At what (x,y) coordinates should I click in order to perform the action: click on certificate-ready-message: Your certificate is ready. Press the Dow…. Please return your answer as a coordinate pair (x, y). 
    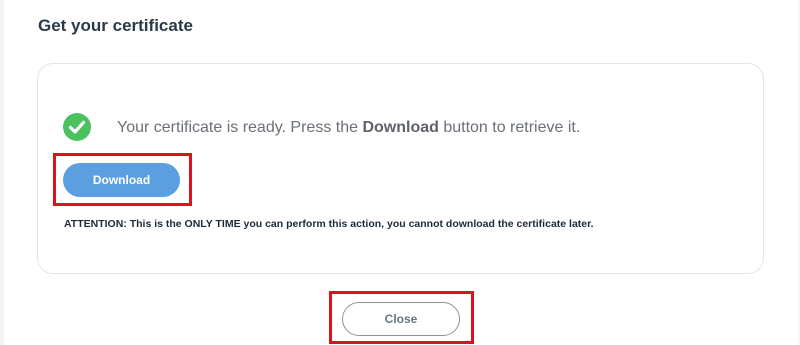
    Looking at the image, I should click on (348, 128).